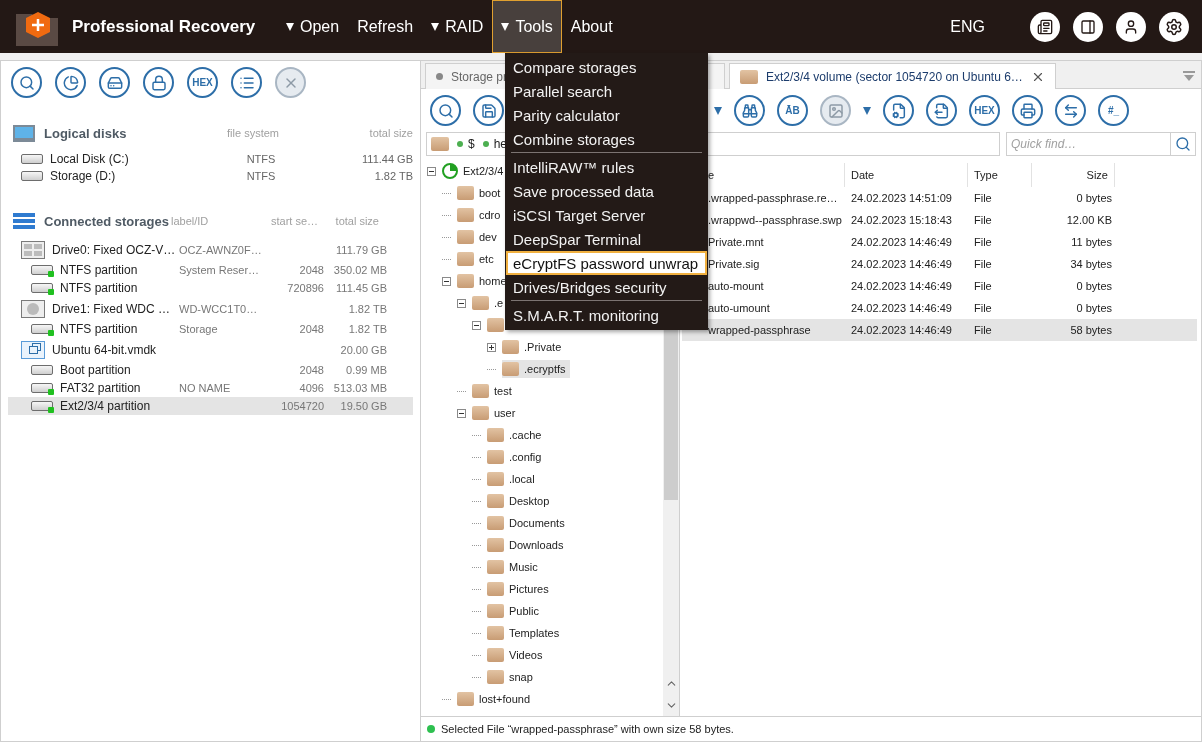 The image size is (1202, 742). Describe the element at coordinates (210, 406) in the screenshot. I see `storage-row: Ext2/3/4 partition 1054720 19.50 GB` at that location.